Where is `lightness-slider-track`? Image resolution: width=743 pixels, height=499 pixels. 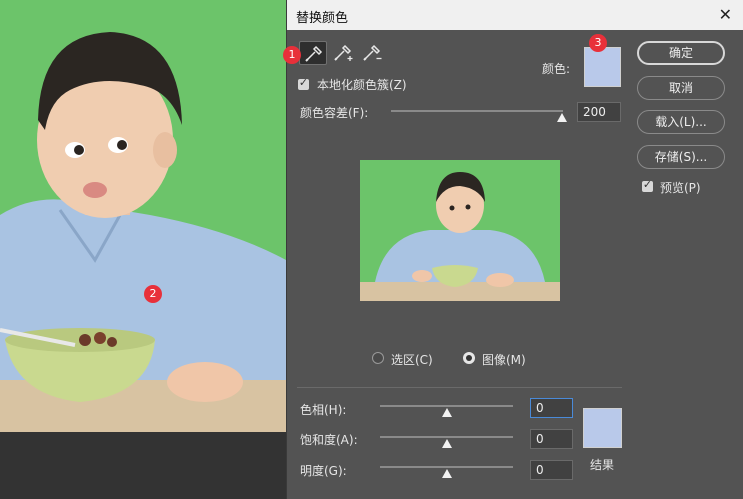 lightness-slider-track is located at coordinates (446, 467).